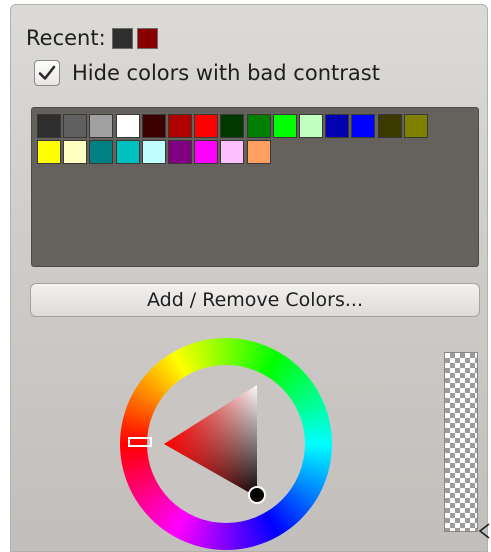 The image size is (491, 552). I want to click on hide-bad-contrast-option: Hide colors with bad contrast, so click(207, 73).